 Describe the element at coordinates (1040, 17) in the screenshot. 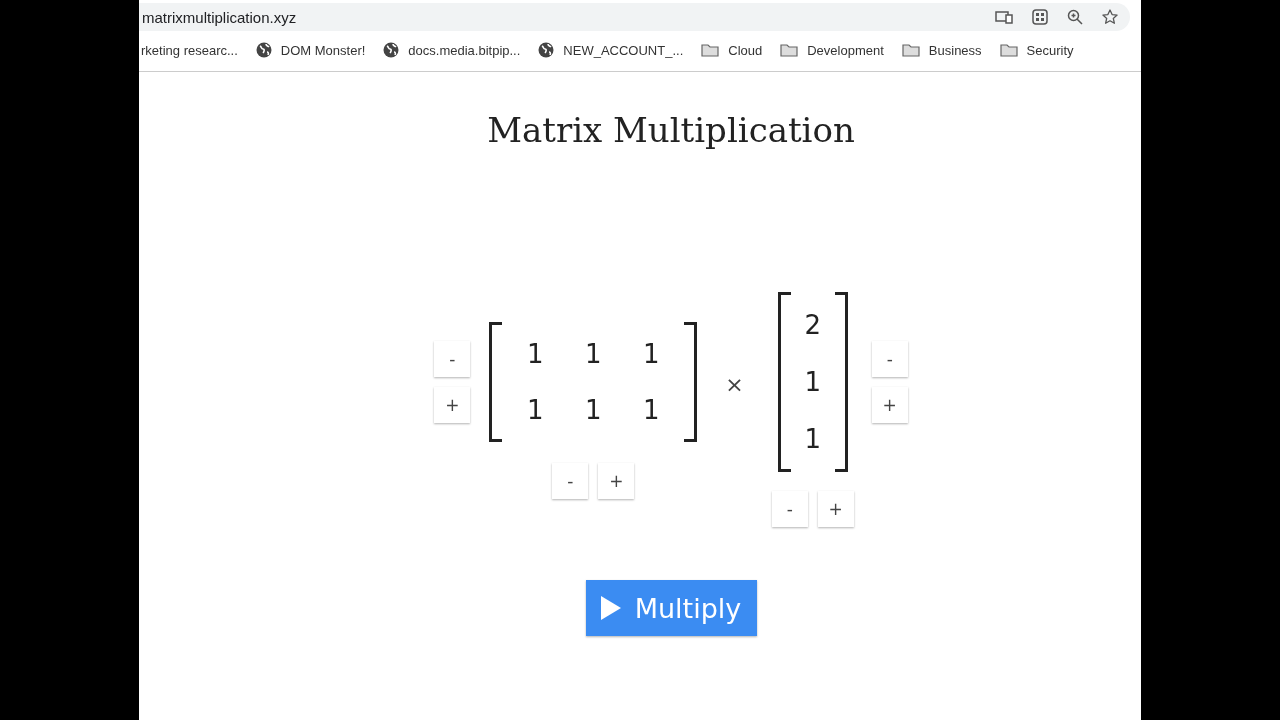

I see `grid-icon` at that location.